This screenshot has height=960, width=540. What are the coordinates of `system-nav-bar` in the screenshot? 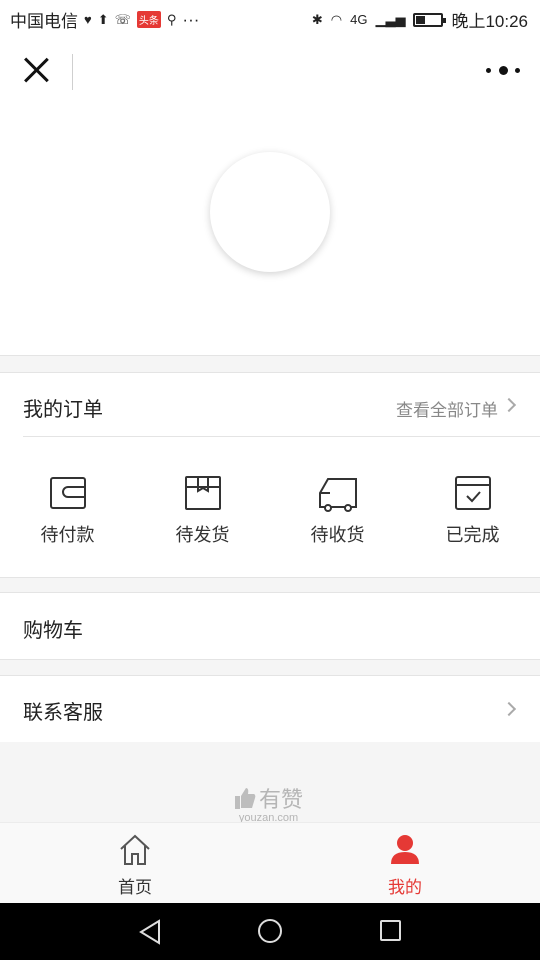 It's located at (270, 931).